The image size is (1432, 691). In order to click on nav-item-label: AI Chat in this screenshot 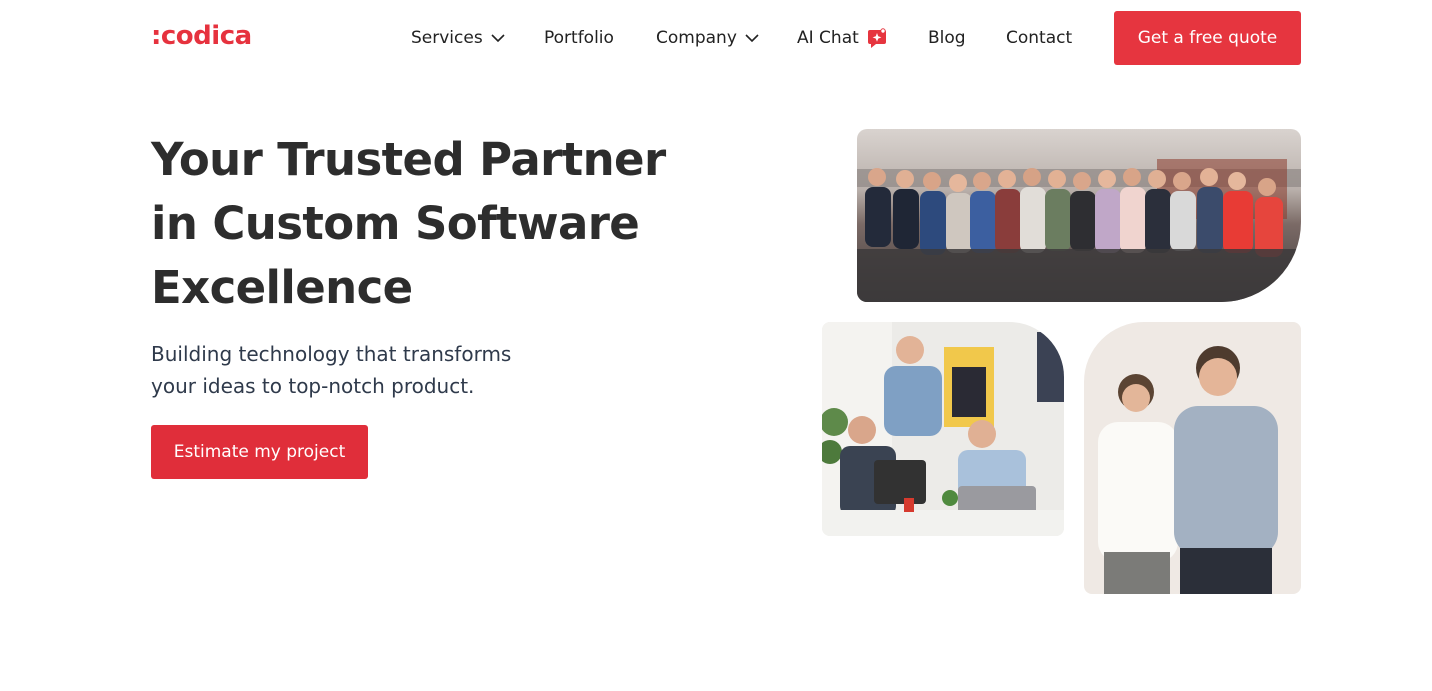, I will do `click(828, 38)`.